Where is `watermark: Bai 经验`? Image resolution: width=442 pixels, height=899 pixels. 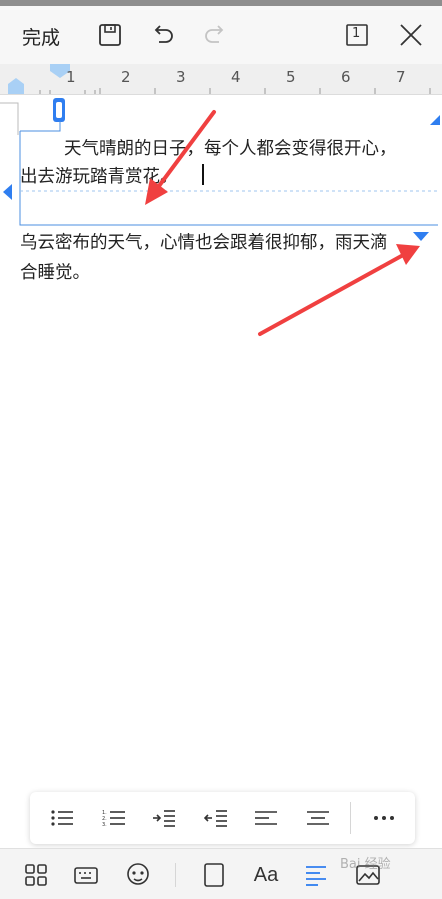 watermark: Bai 经验 is located at coordinates (365, 864).